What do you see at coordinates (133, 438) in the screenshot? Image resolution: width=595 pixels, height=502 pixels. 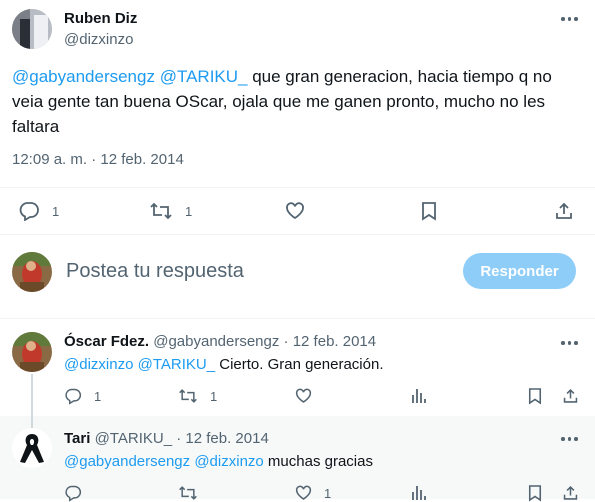 I see `reply2-author-handle: @TARIKU_` at bounding box center [133, 438].